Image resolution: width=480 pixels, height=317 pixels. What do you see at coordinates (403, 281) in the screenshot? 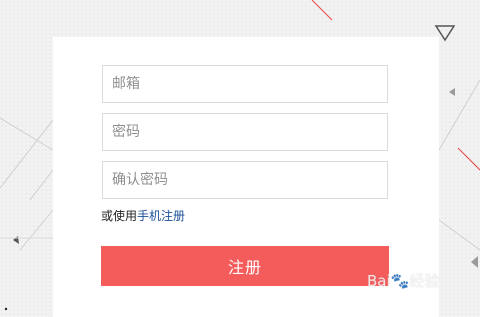
I see `watermark: Bai🐾经验` at bounding box center [403, 281].